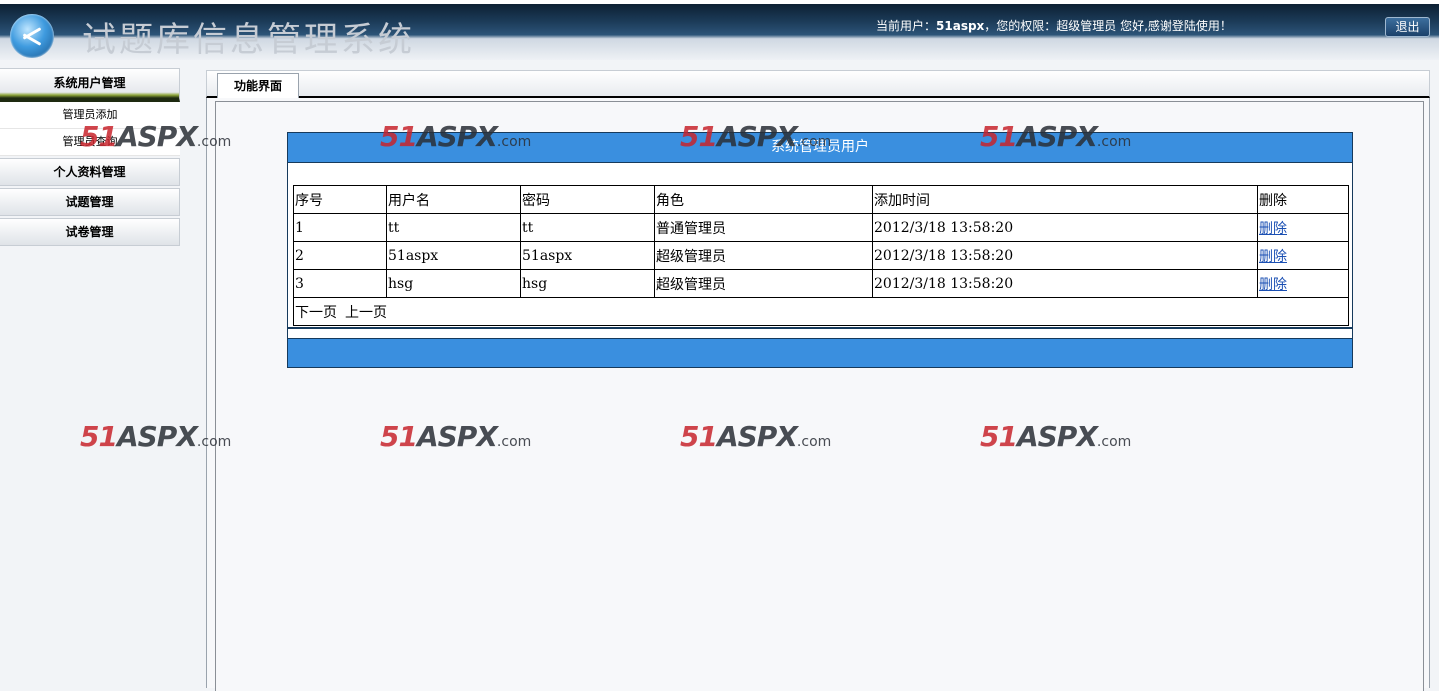 Image resolution: width=1439 pixels, height=691 pixels. What do you see at coordinates (820, 352) in the screenshot?
I see `panel-footer` at bounding box center [820, 352].